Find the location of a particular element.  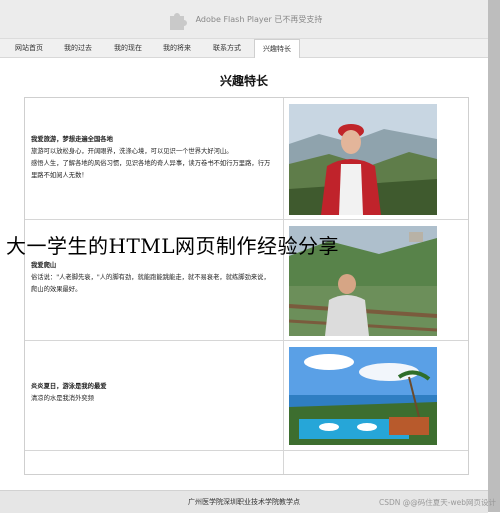

nav-item-interests: 兴趣特长 is located at coordinates (277, 48).